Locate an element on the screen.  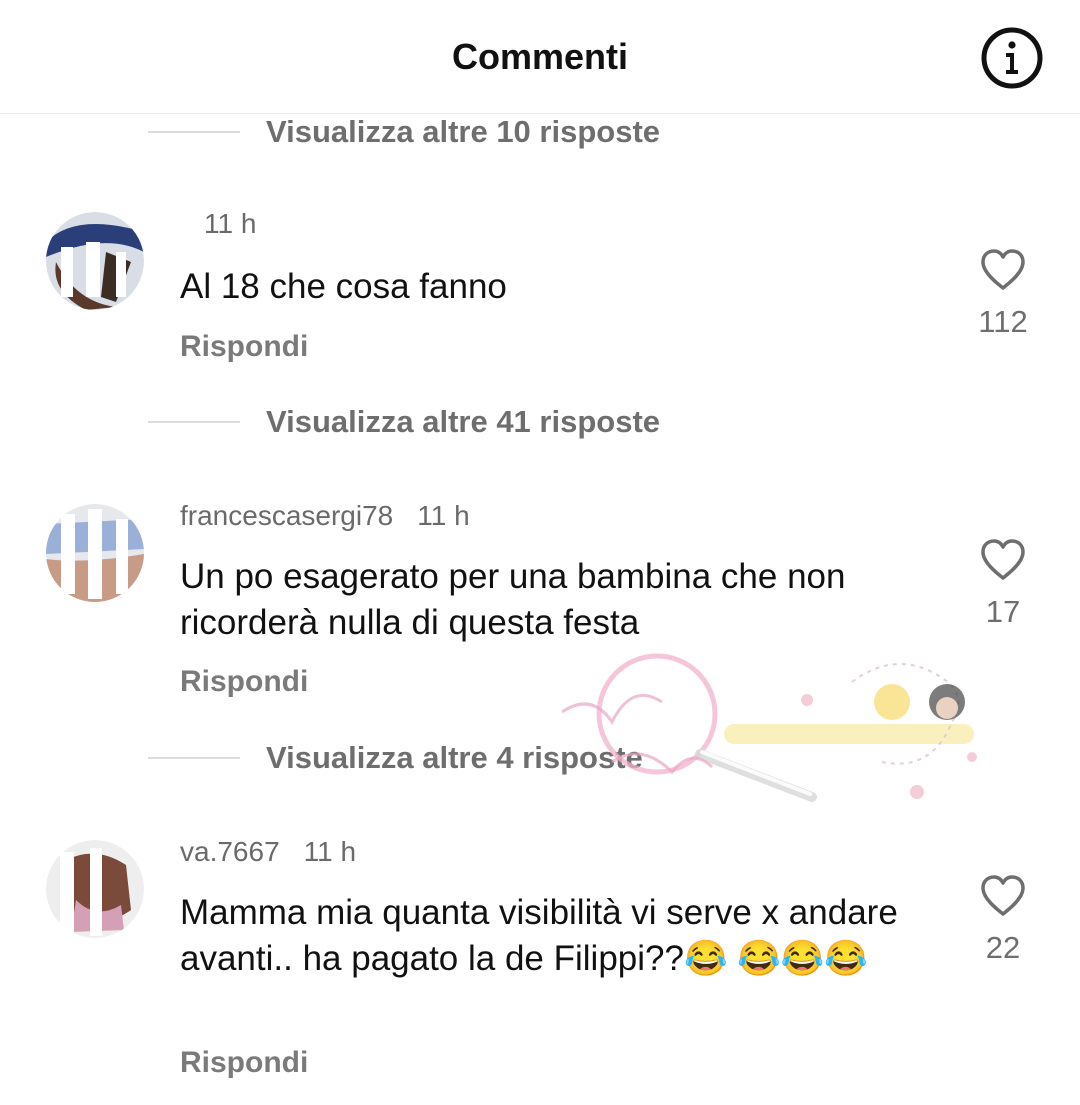
like-button: 17 is located at coordinates (1003, 584).